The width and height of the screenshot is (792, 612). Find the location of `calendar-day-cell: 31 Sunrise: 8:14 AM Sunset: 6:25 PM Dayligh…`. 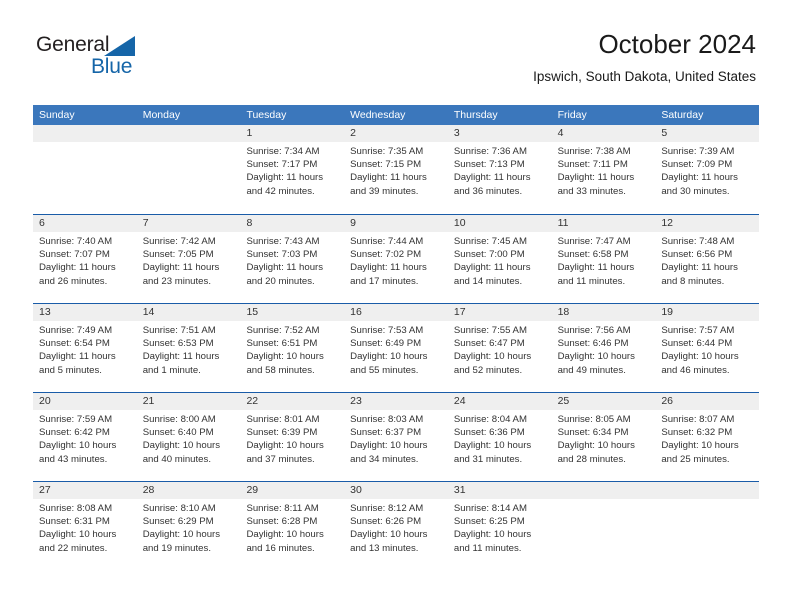

calendar-day-cell: 31 Sunrise: 8:14 AM Sunset: 6:25 PM Dayligh… is located at coordinates (499, 526).